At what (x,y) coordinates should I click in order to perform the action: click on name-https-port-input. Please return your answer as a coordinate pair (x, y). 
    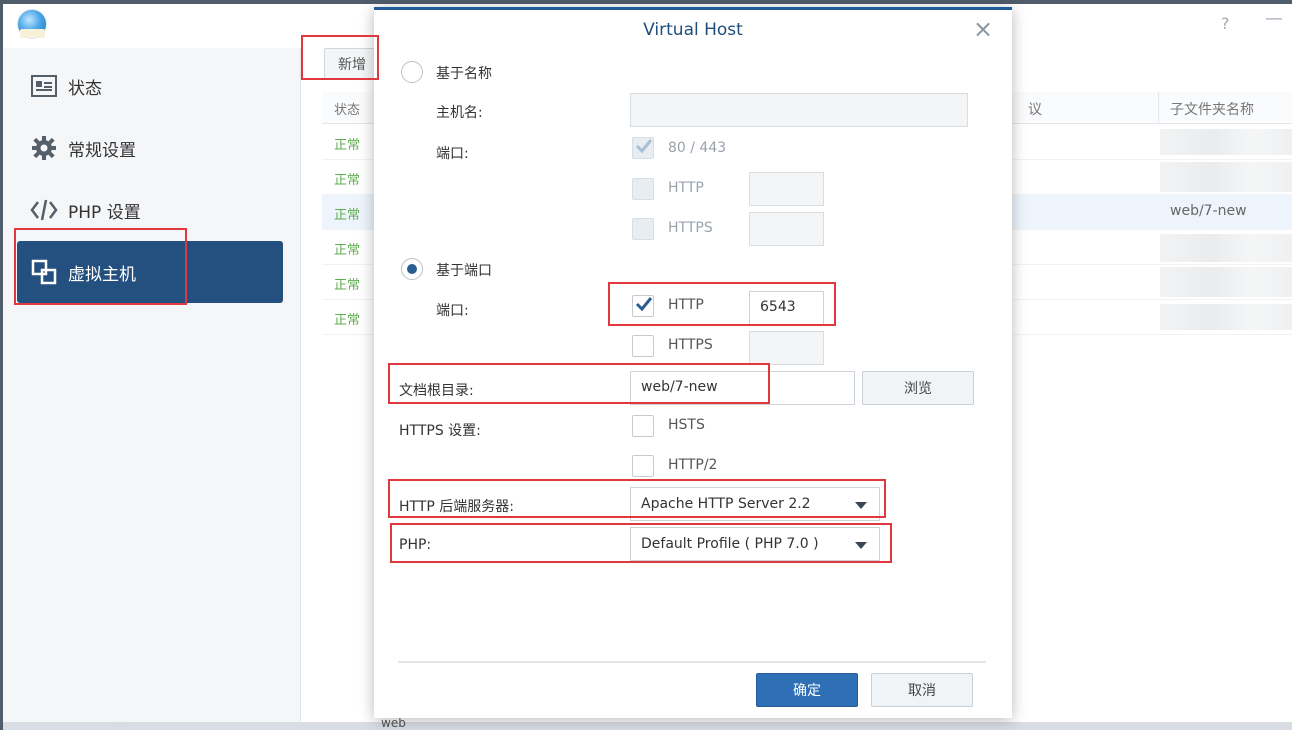
    Looking at the image, I should click on (786, 229).